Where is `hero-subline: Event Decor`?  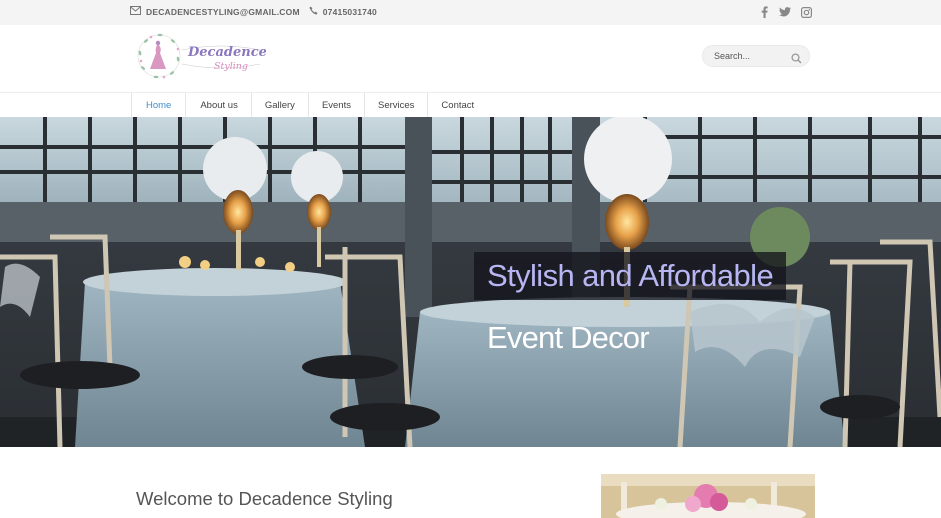
hero-subline: Event Decor is located at coordinates (568, 337).